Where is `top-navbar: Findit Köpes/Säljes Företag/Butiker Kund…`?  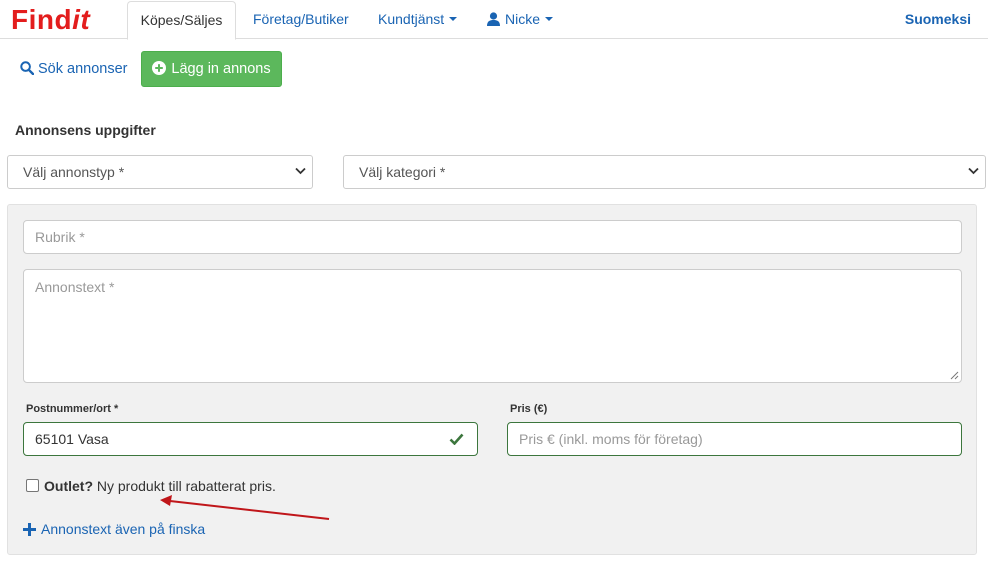
top-navbar: Findit Köpes/Säljes Företag/Butiker Kund… is located at coordinates (494, 20).